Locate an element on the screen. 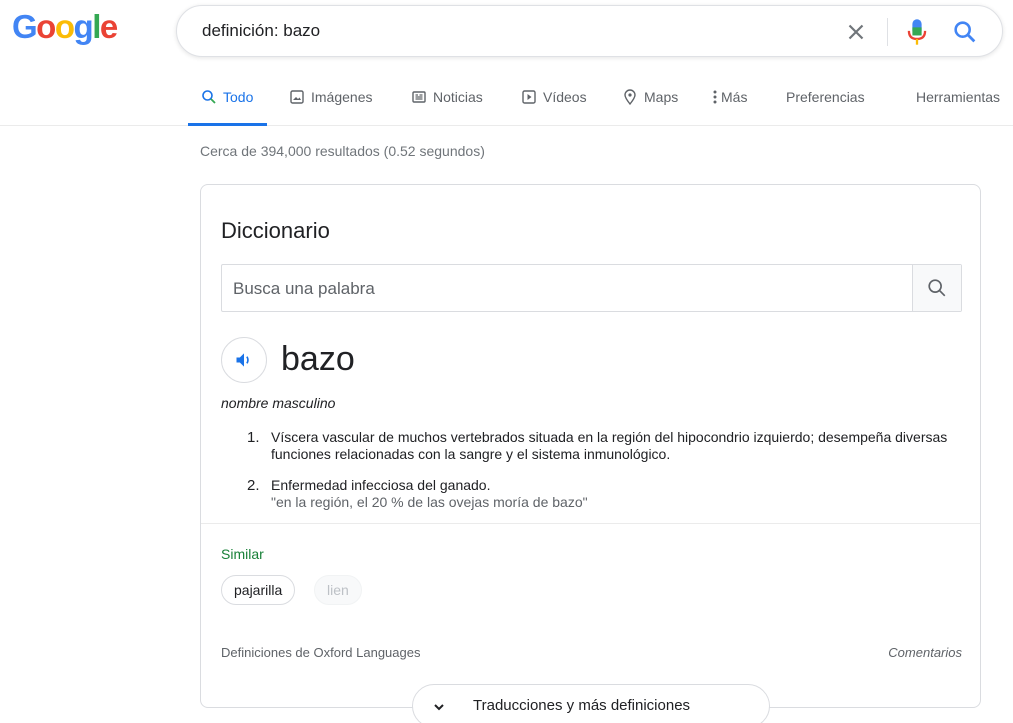 This screenshot has width=1013, height=723. word-search-input: Busca una palabra is located at coordinates (304, 289).